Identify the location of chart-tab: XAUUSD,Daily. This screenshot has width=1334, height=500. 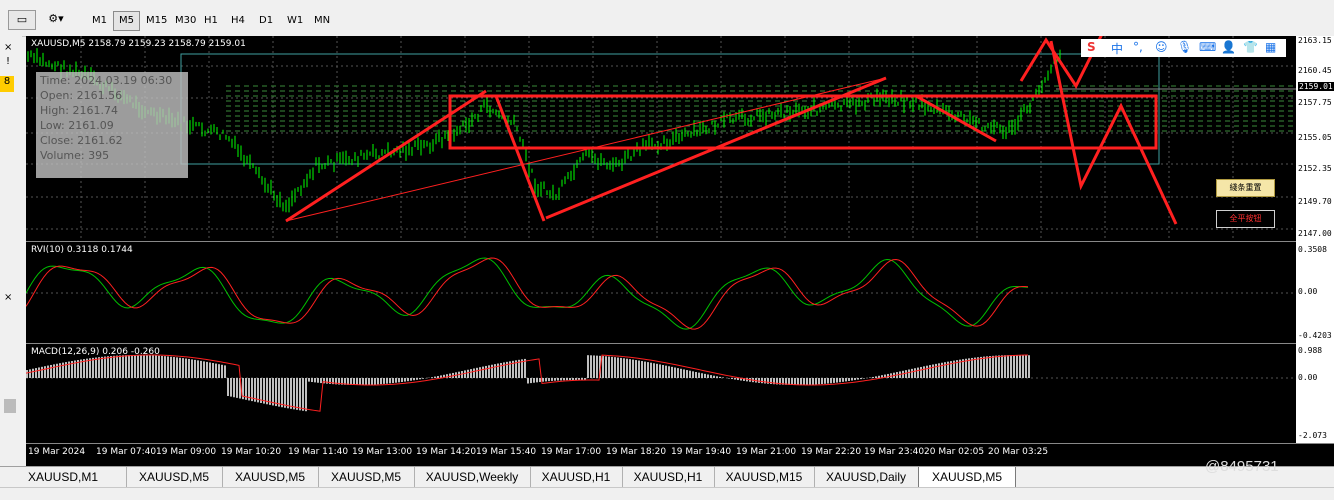
(866, 477).